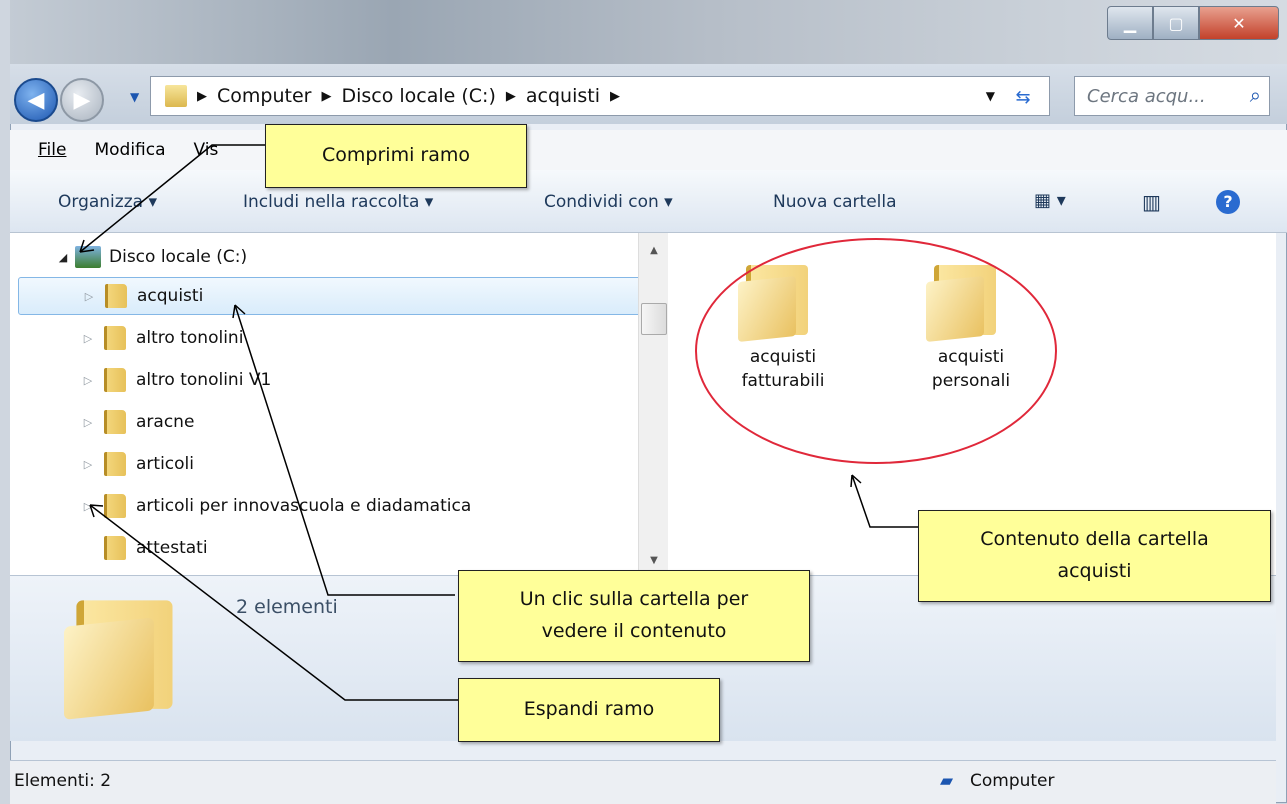  I want to click on status-item-count: Elementi: 2, so click(63, 781).